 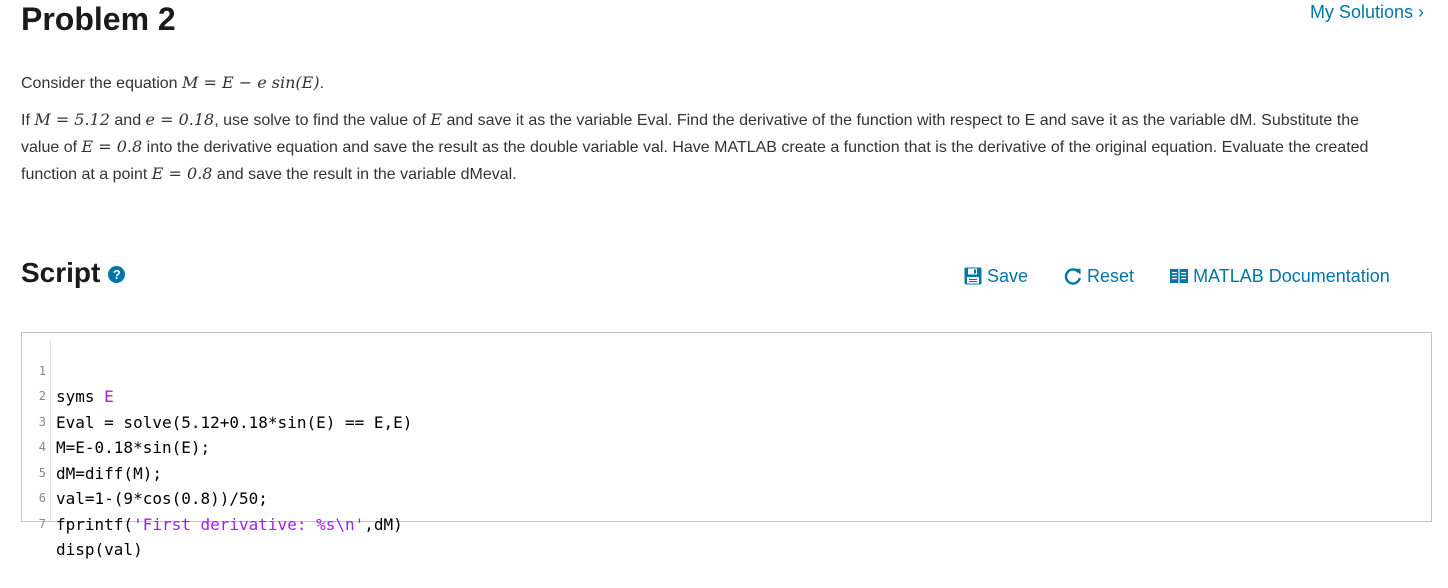 I want to click on script-toolbar: Save Reset MATLAB Documentation, so click(x=1176, y=276).